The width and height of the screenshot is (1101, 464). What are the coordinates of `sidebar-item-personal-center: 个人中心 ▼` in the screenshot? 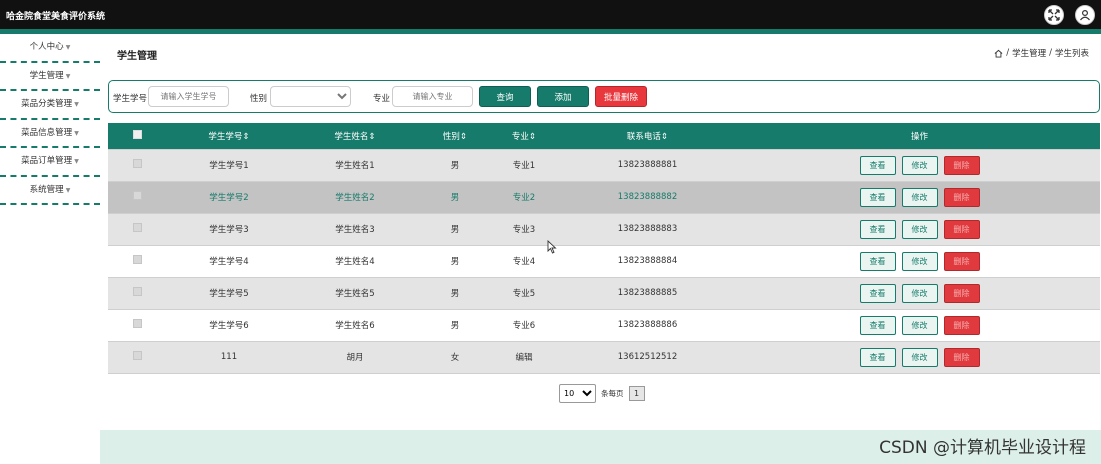 It's located at (50, 48).